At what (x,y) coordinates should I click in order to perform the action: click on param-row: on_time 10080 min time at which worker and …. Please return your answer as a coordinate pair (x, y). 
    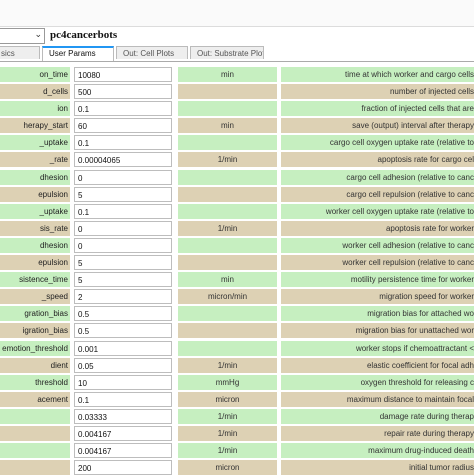
    Looking at the image, I should click on (237, 74).